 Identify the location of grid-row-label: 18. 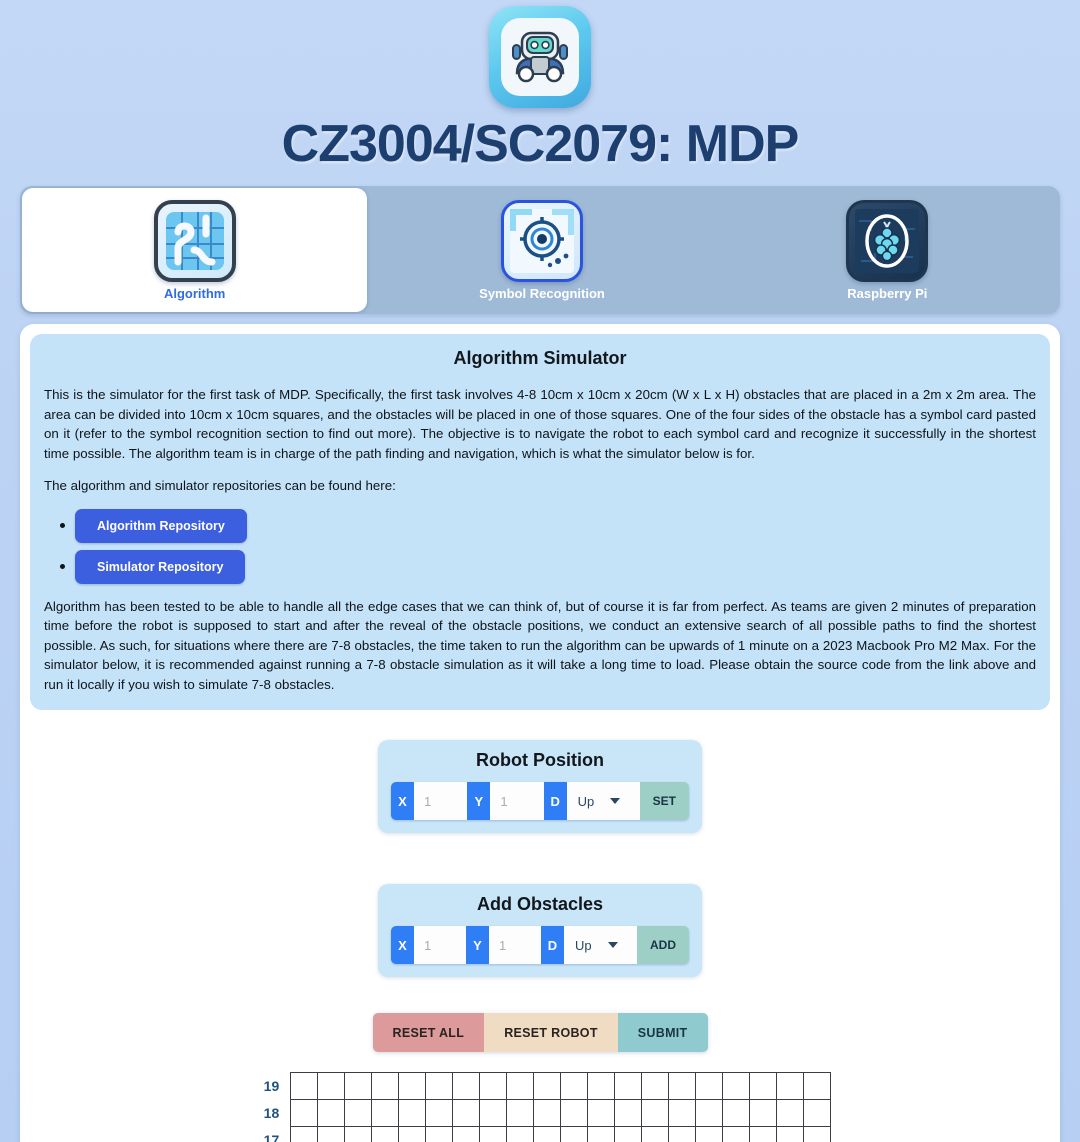
(271, 1113).